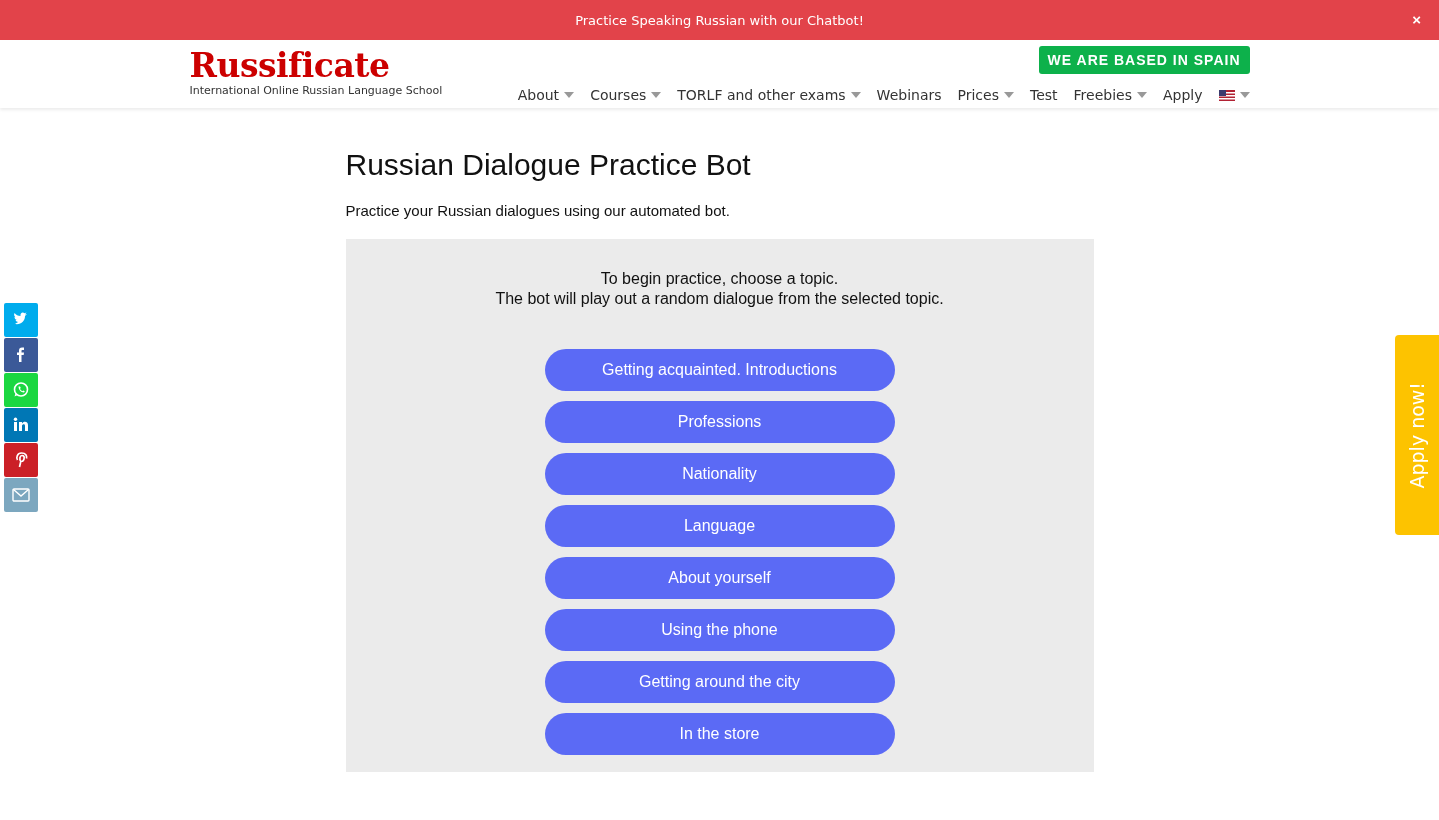  I want to click on nav-link: About, so click(538, 95).